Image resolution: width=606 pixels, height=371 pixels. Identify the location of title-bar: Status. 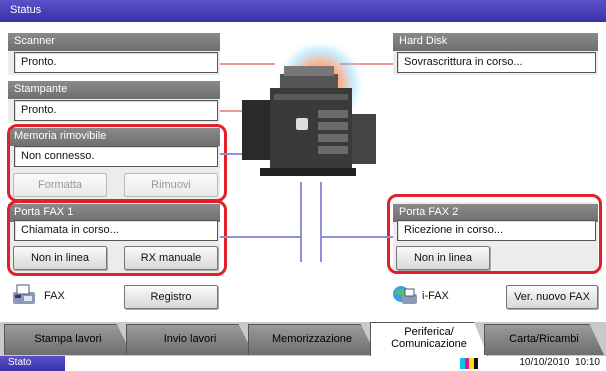
(303, 11).